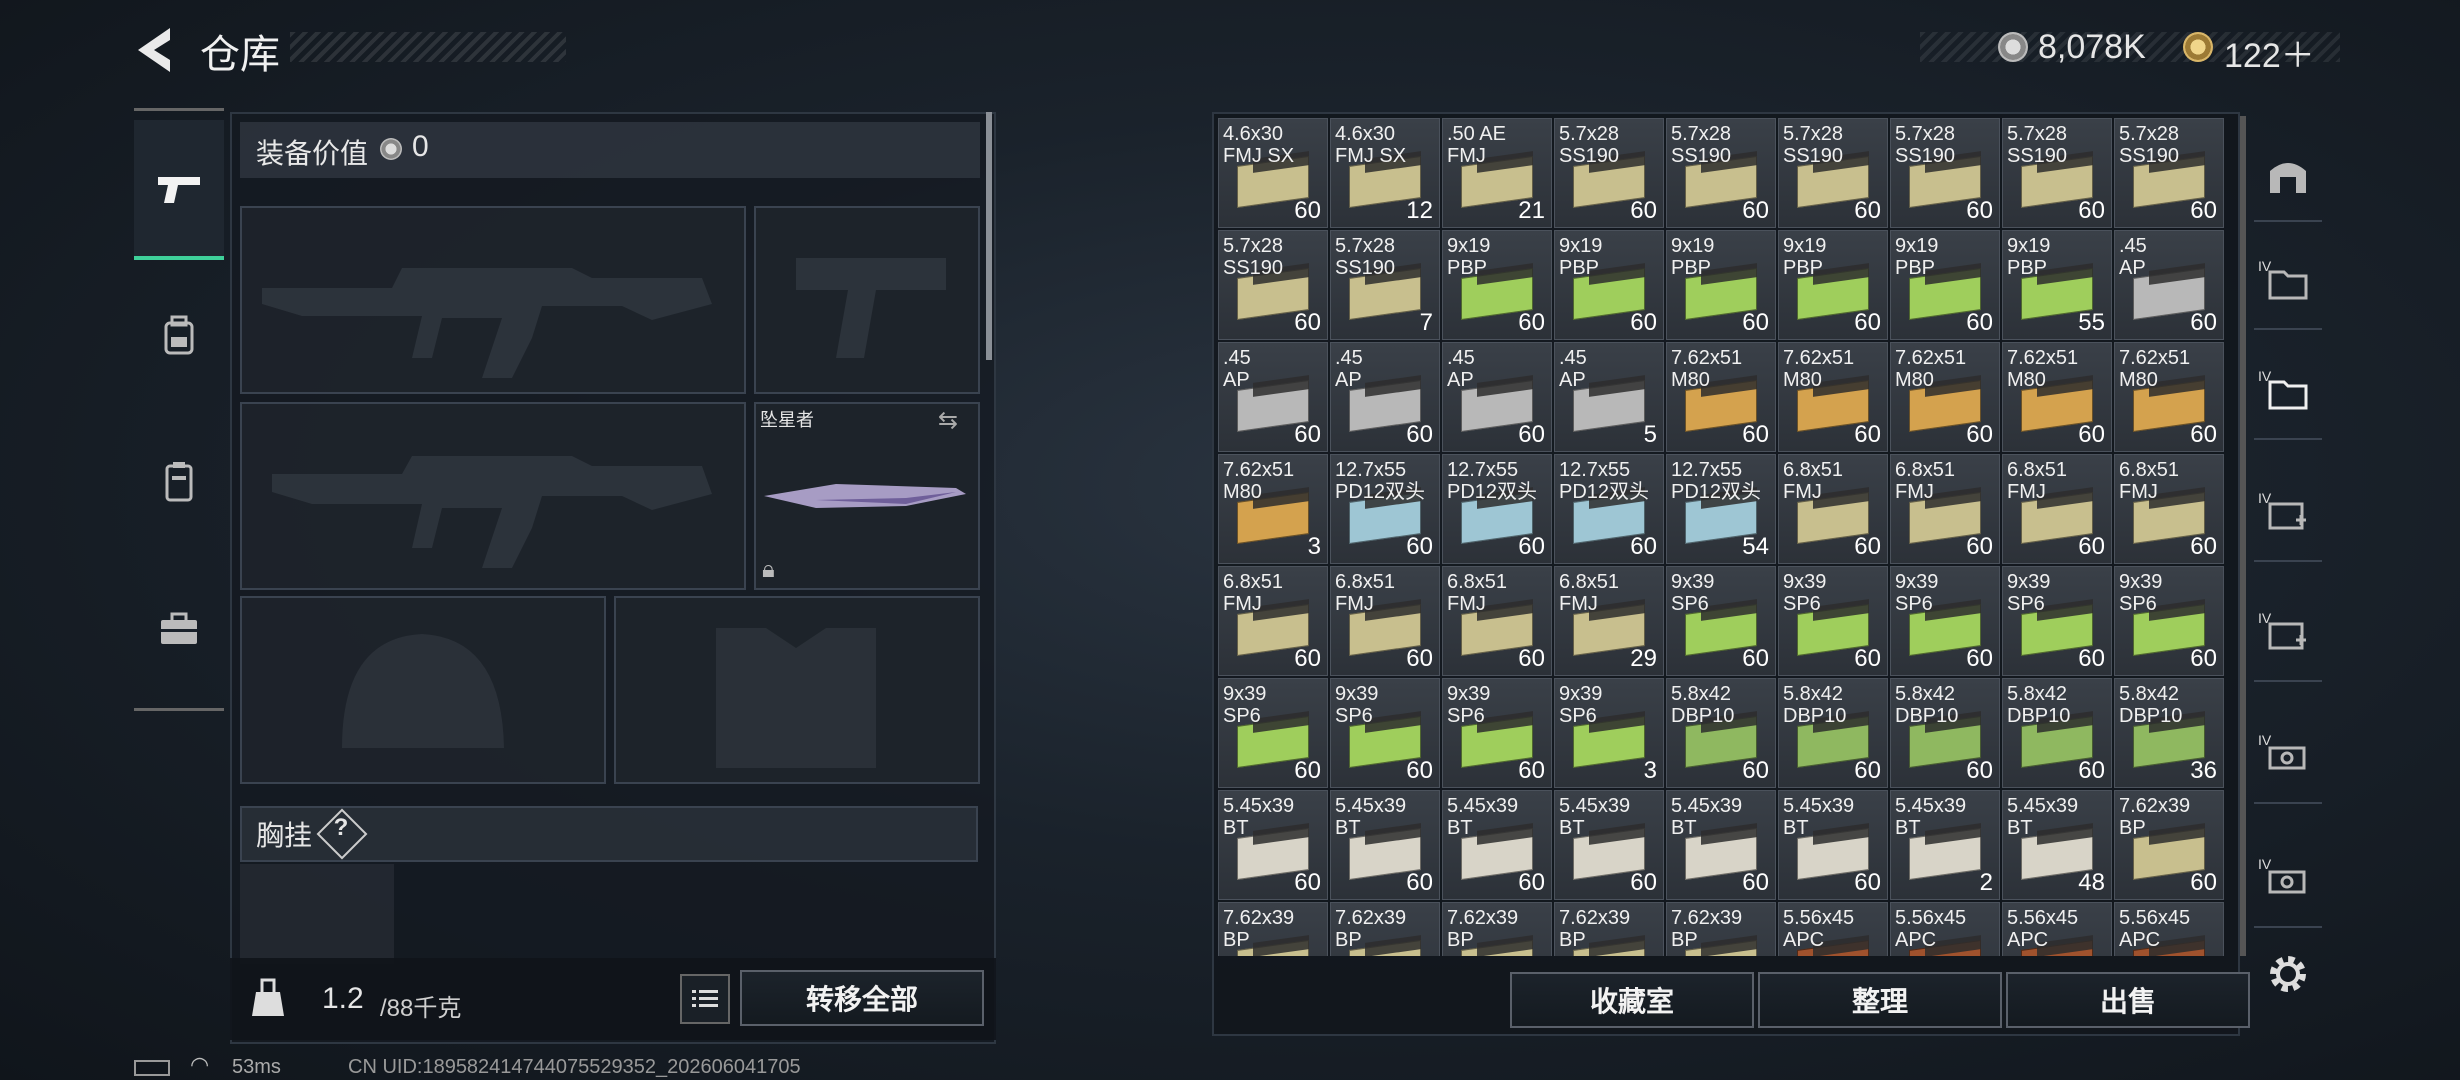 This screenshot has width=2460, height=1080. I want to click on stash-tab-4: IV, so click(2288, 636).